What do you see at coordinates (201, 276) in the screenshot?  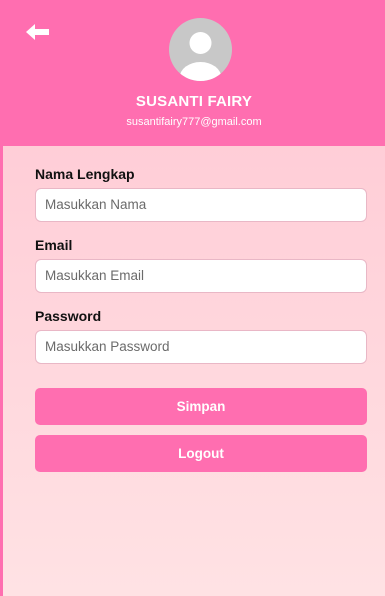 I see `email-input: Masukkan Email` at bounding box center [201, 276].